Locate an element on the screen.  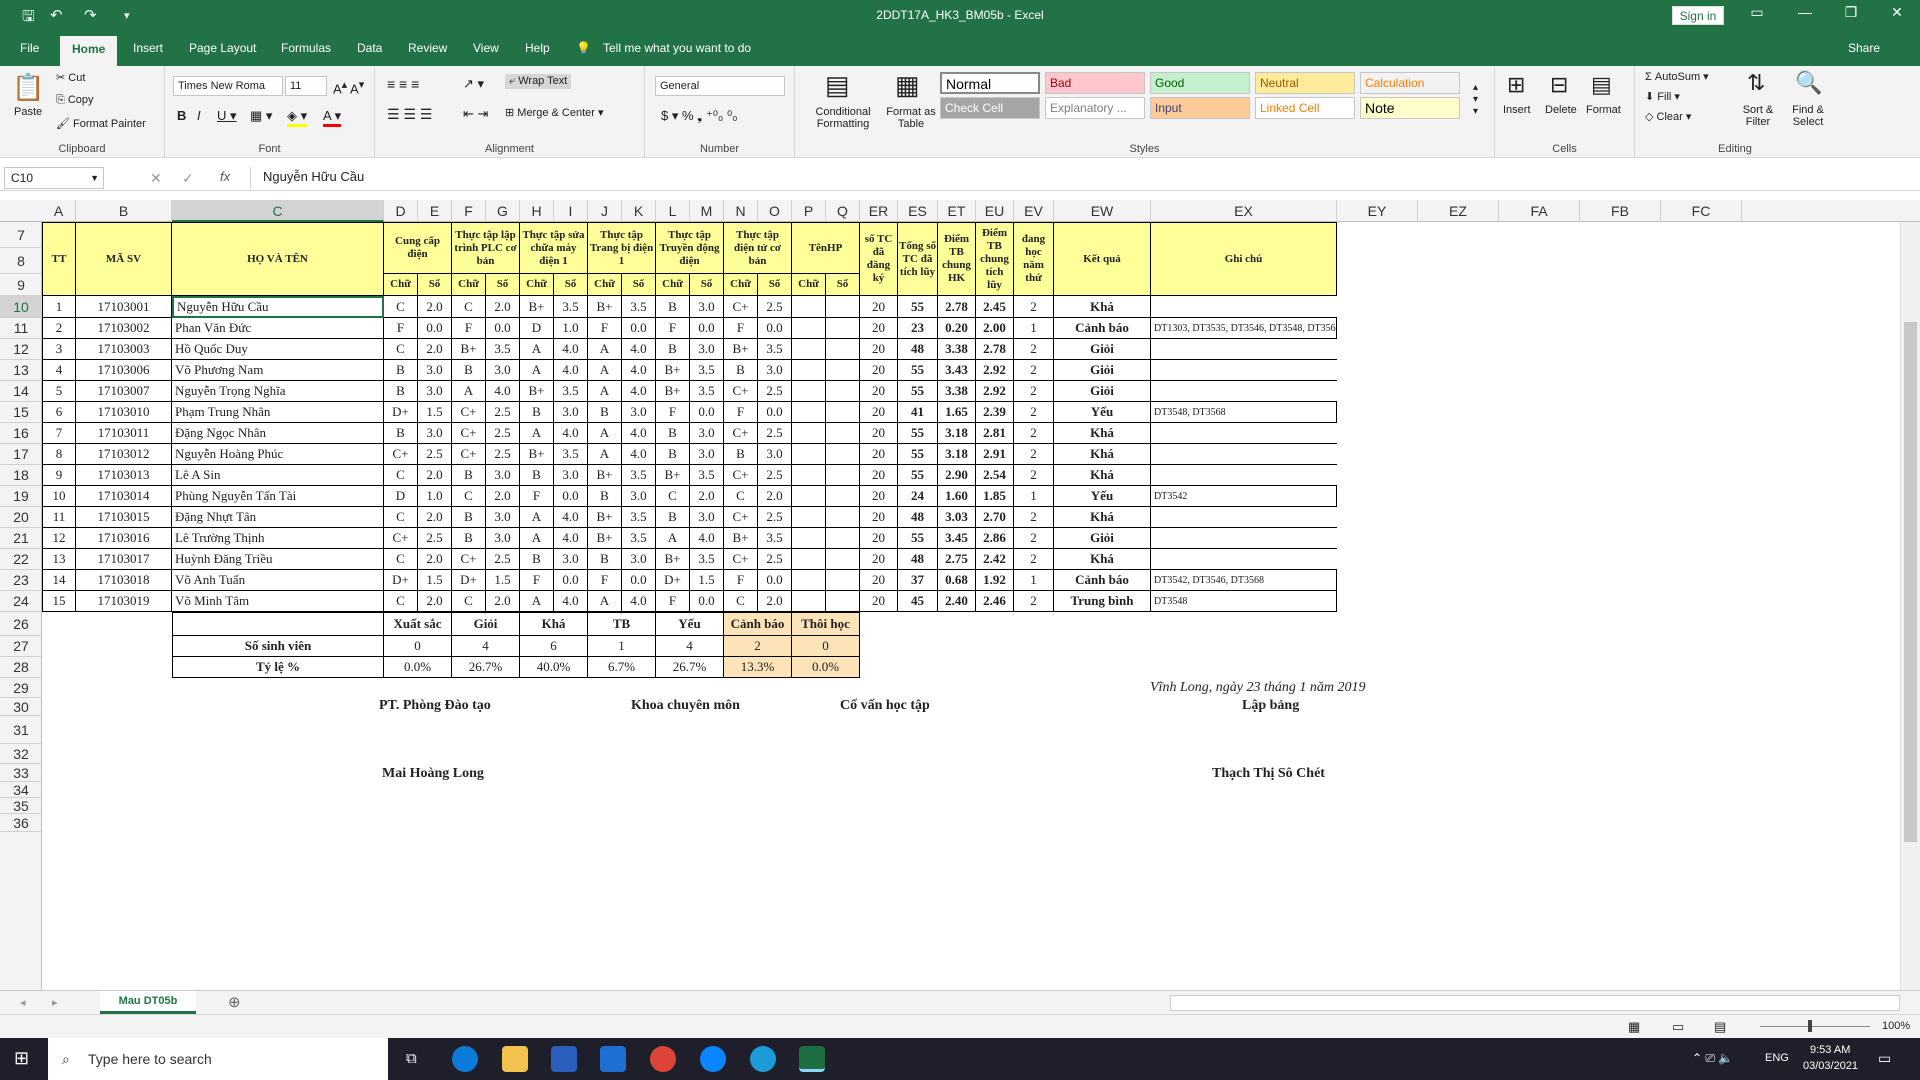
row-header-34: 34 is located at coordinates (21, 790).